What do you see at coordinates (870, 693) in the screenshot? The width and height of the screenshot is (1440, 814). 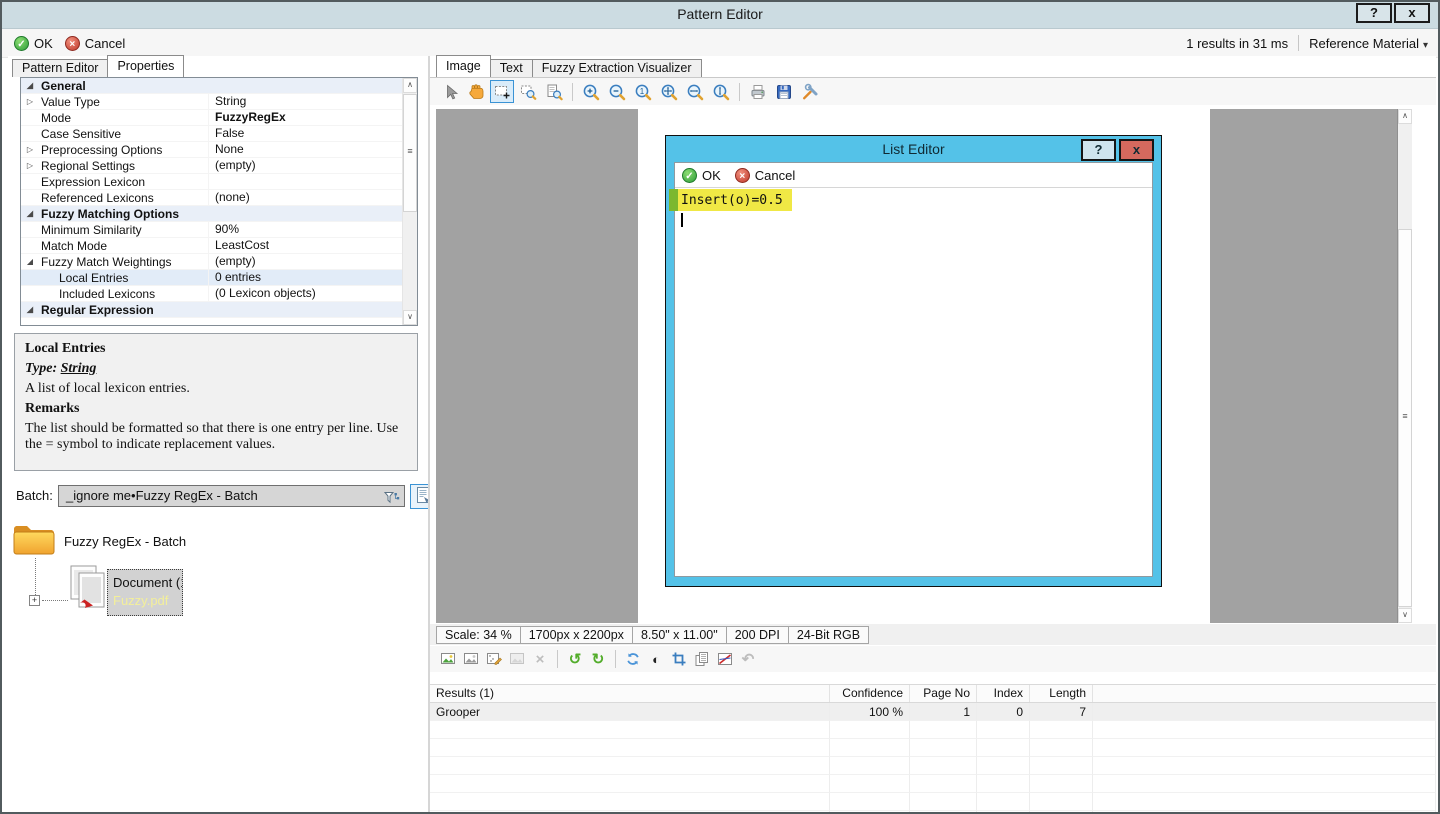 I see `column-header: Confidence` at bounding box center [870, 693].